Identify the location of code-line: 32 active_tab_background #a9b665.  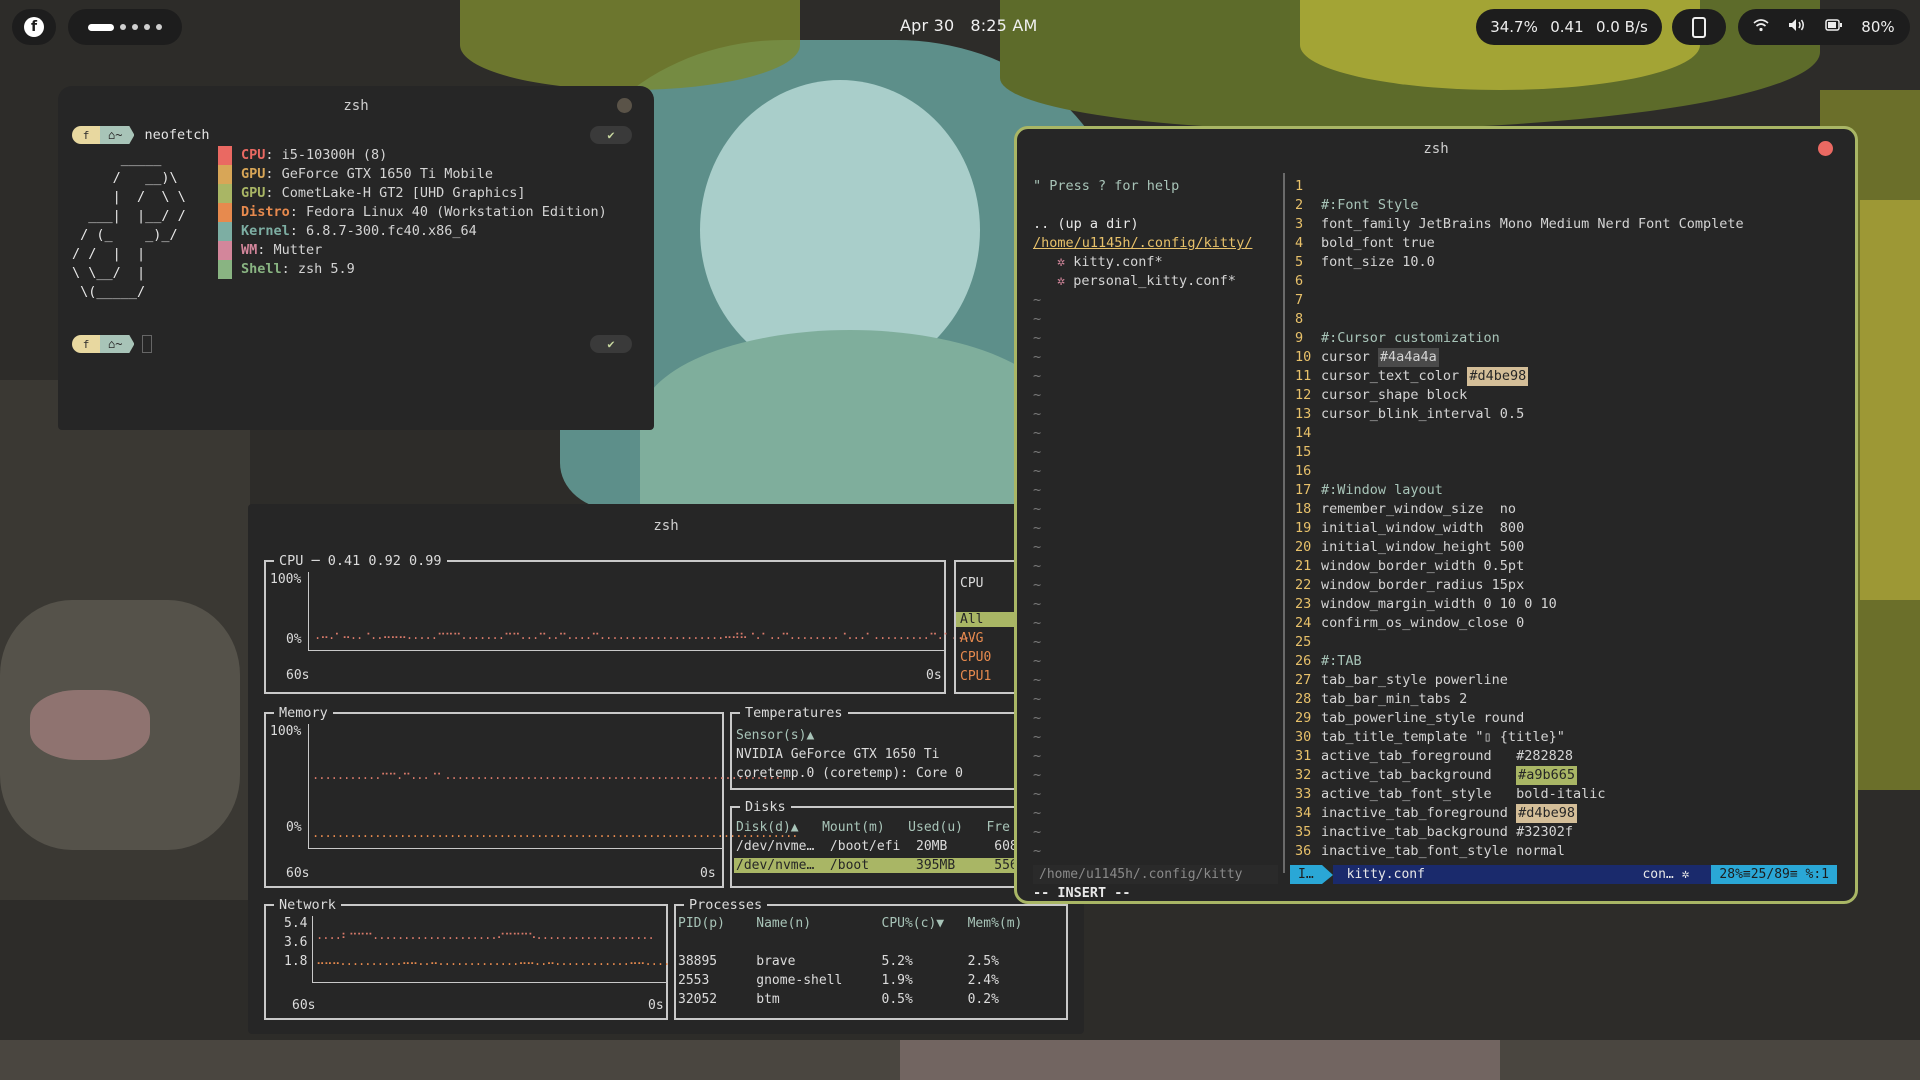
(1519, 775).